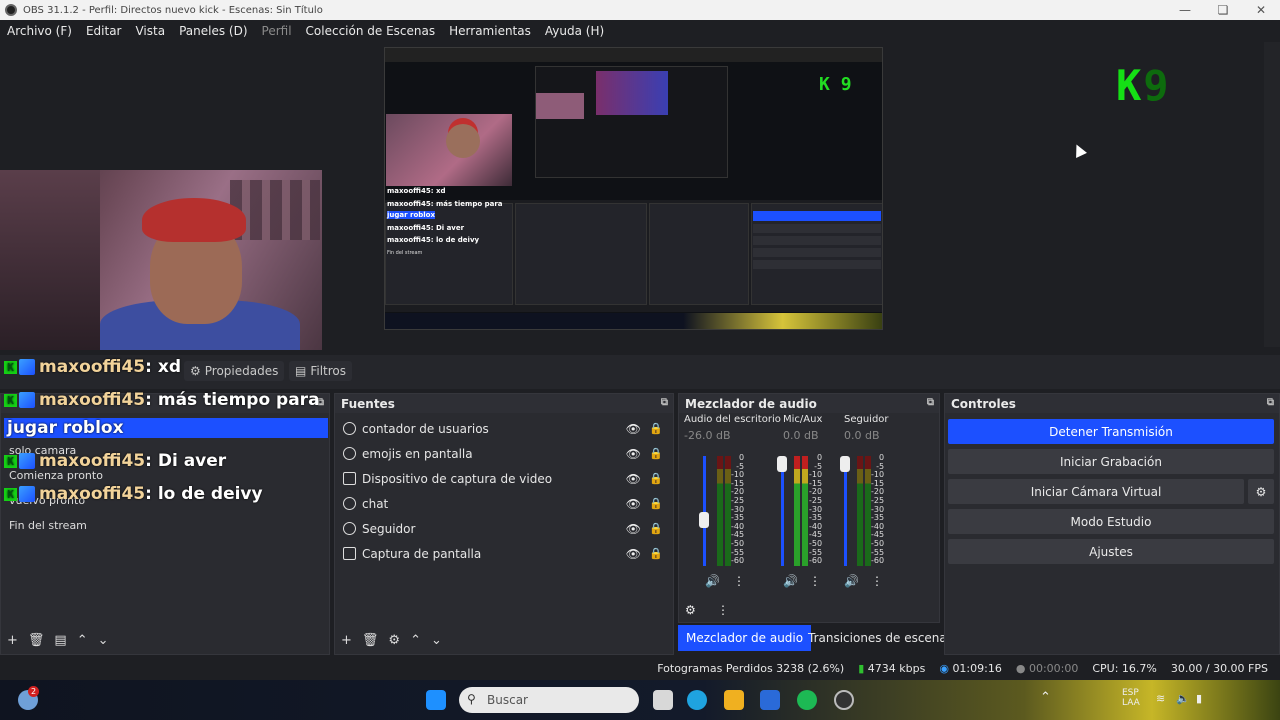  I want to click on add-scene-icon: +, so click(12, 640).